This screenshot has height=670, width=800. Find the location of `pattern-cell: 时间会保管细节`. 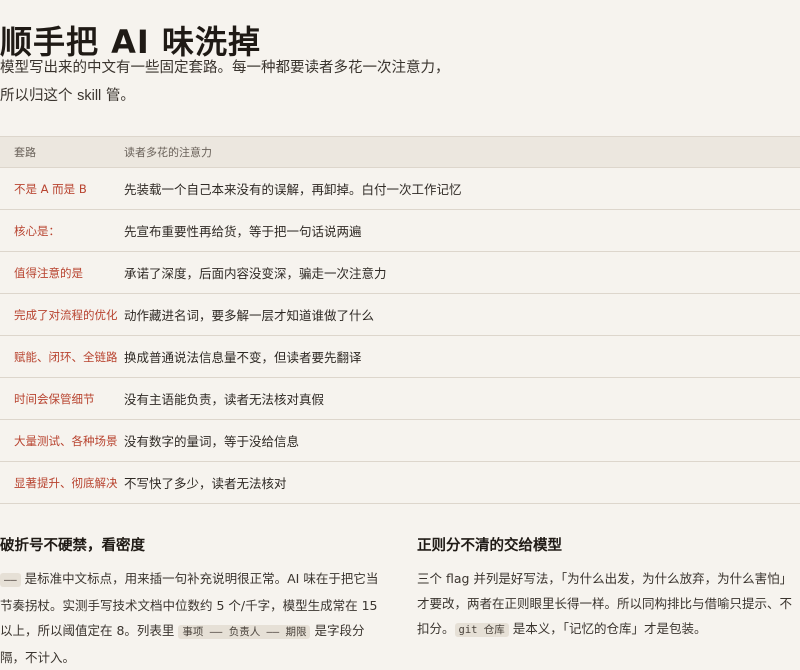

pattern-cell: 时间会保管细节 is located at coordinates (54, 398).